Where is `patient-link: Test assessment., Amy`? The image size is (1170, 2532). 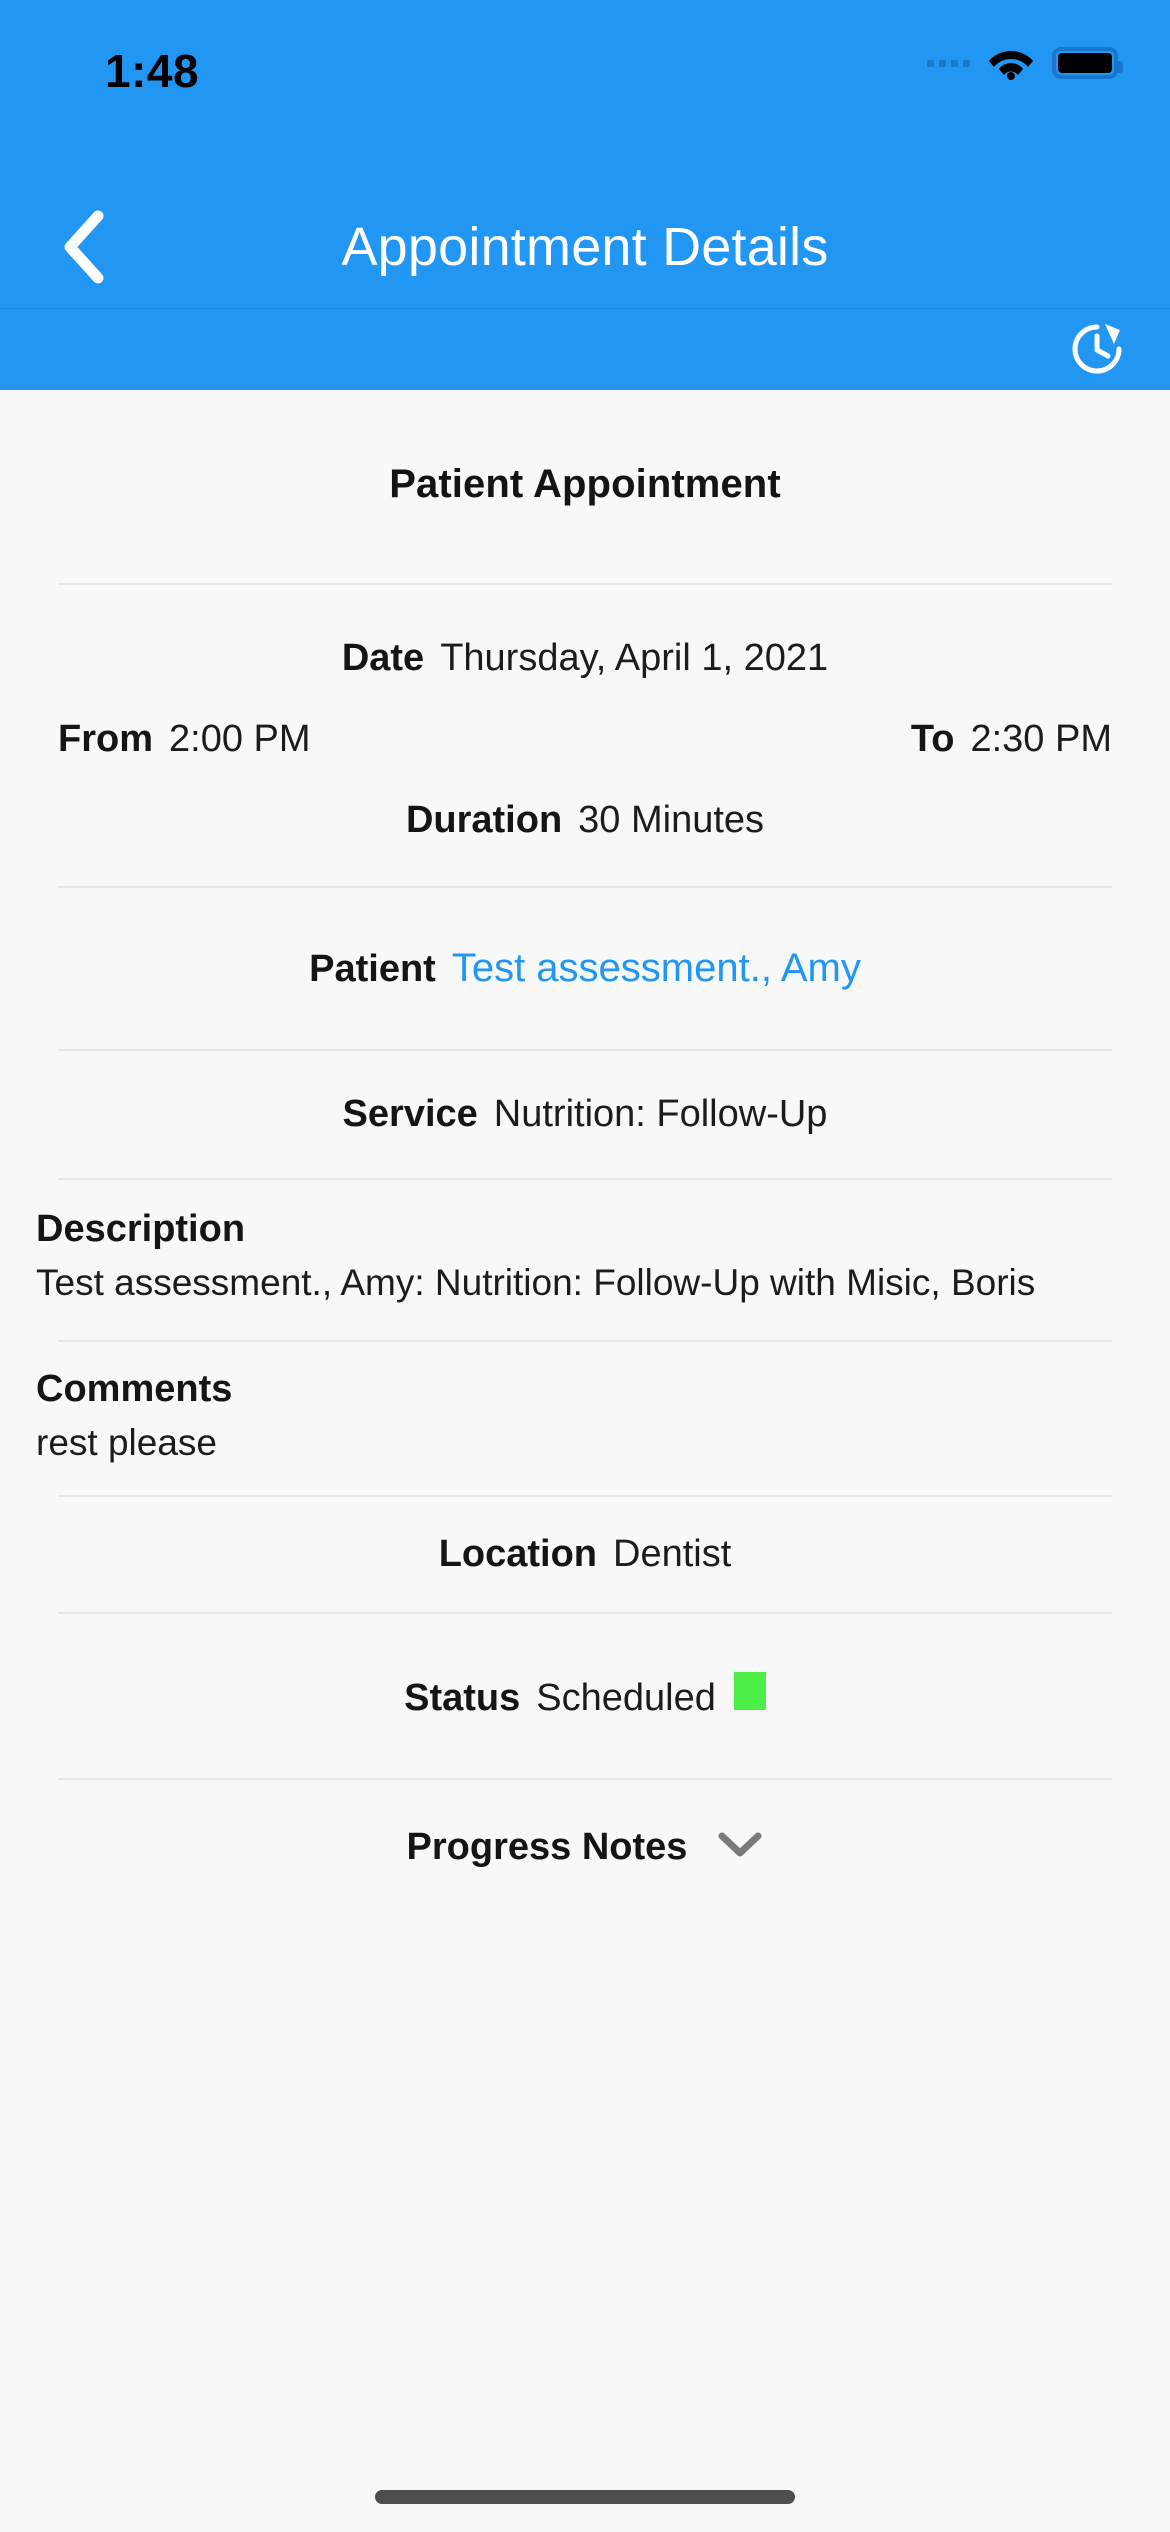
patient-link: Test assessment., Amy is located at coordinates (656, 968).